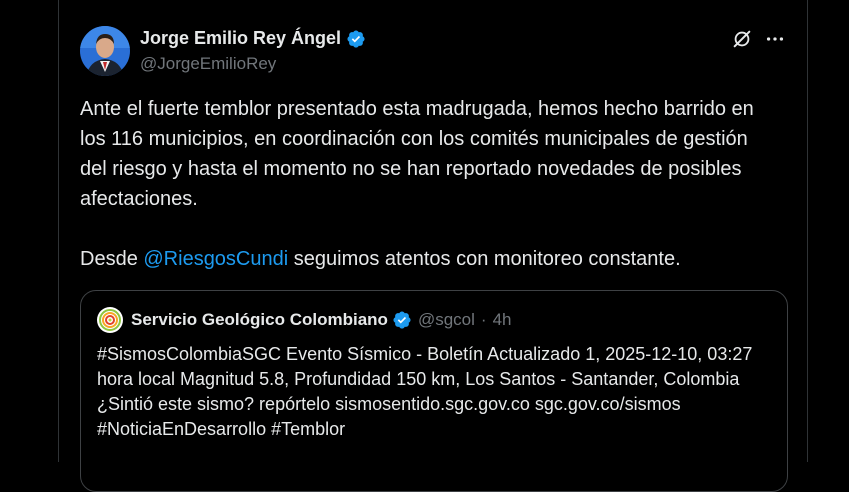  Describe the element at coordinates (502, 320) in the screenshot. I see `quoted-timestamp: 4h` at that location.